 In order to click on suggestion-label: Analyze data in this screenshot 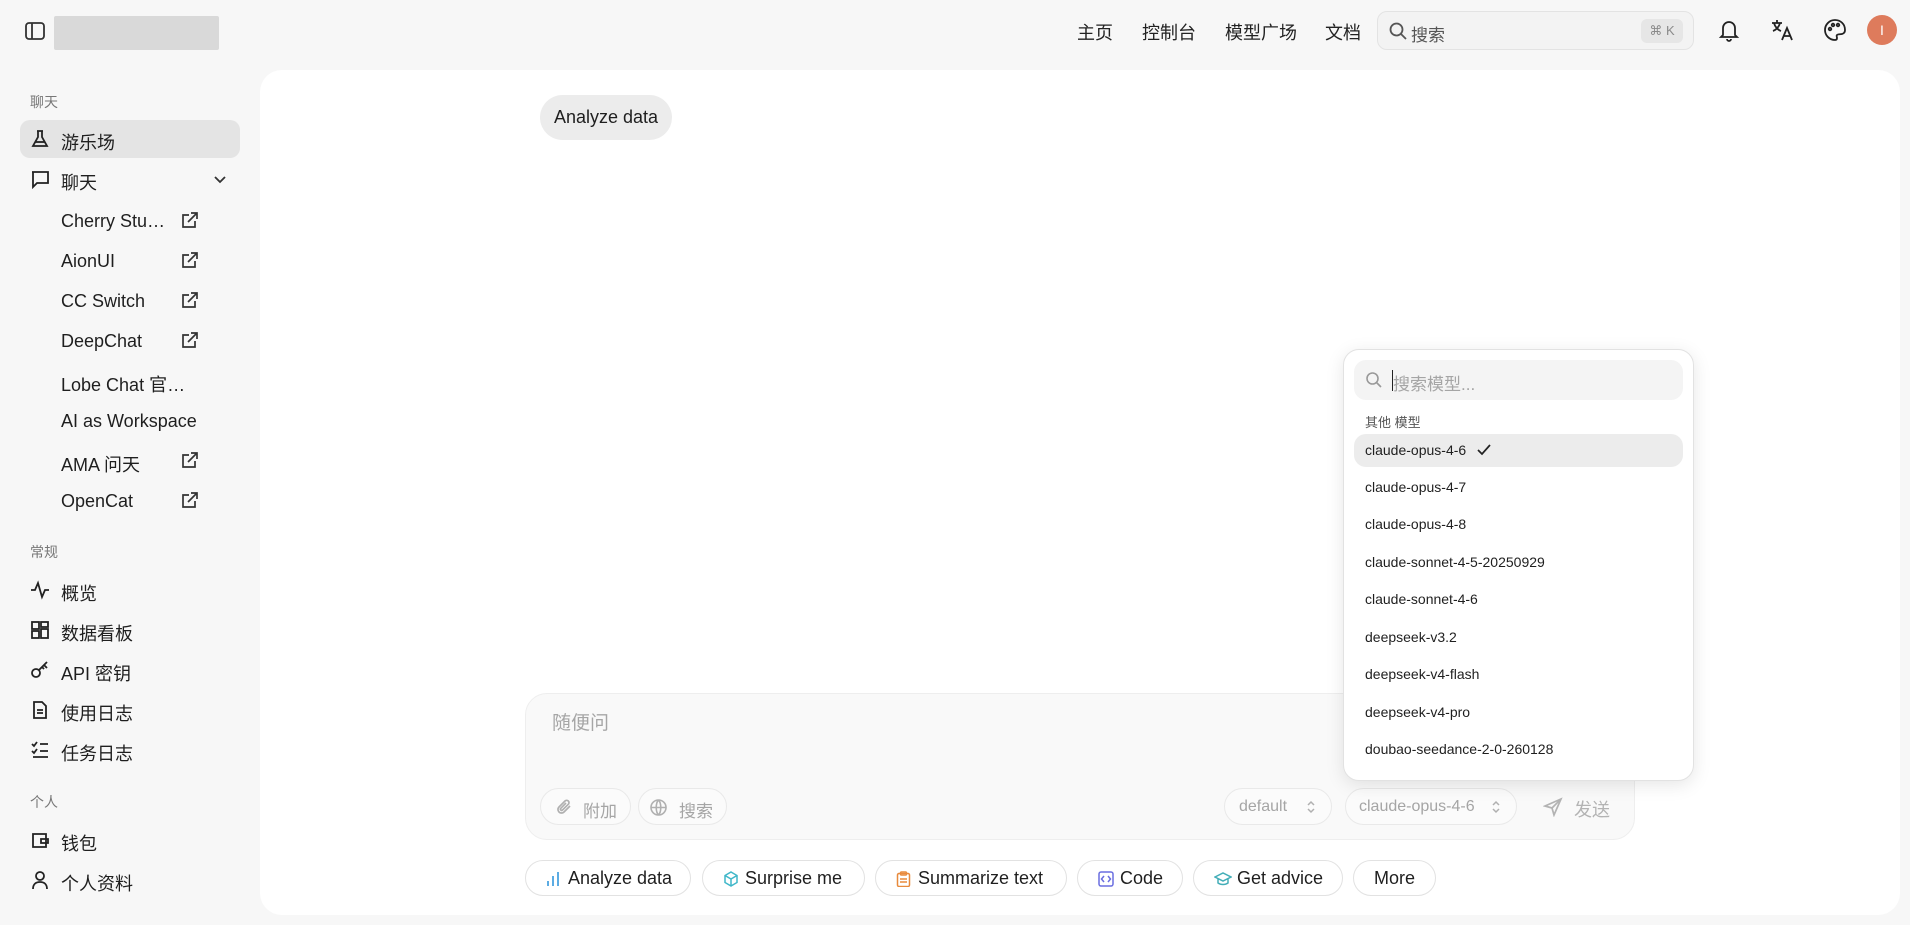, I will do `click(620, 878)`.